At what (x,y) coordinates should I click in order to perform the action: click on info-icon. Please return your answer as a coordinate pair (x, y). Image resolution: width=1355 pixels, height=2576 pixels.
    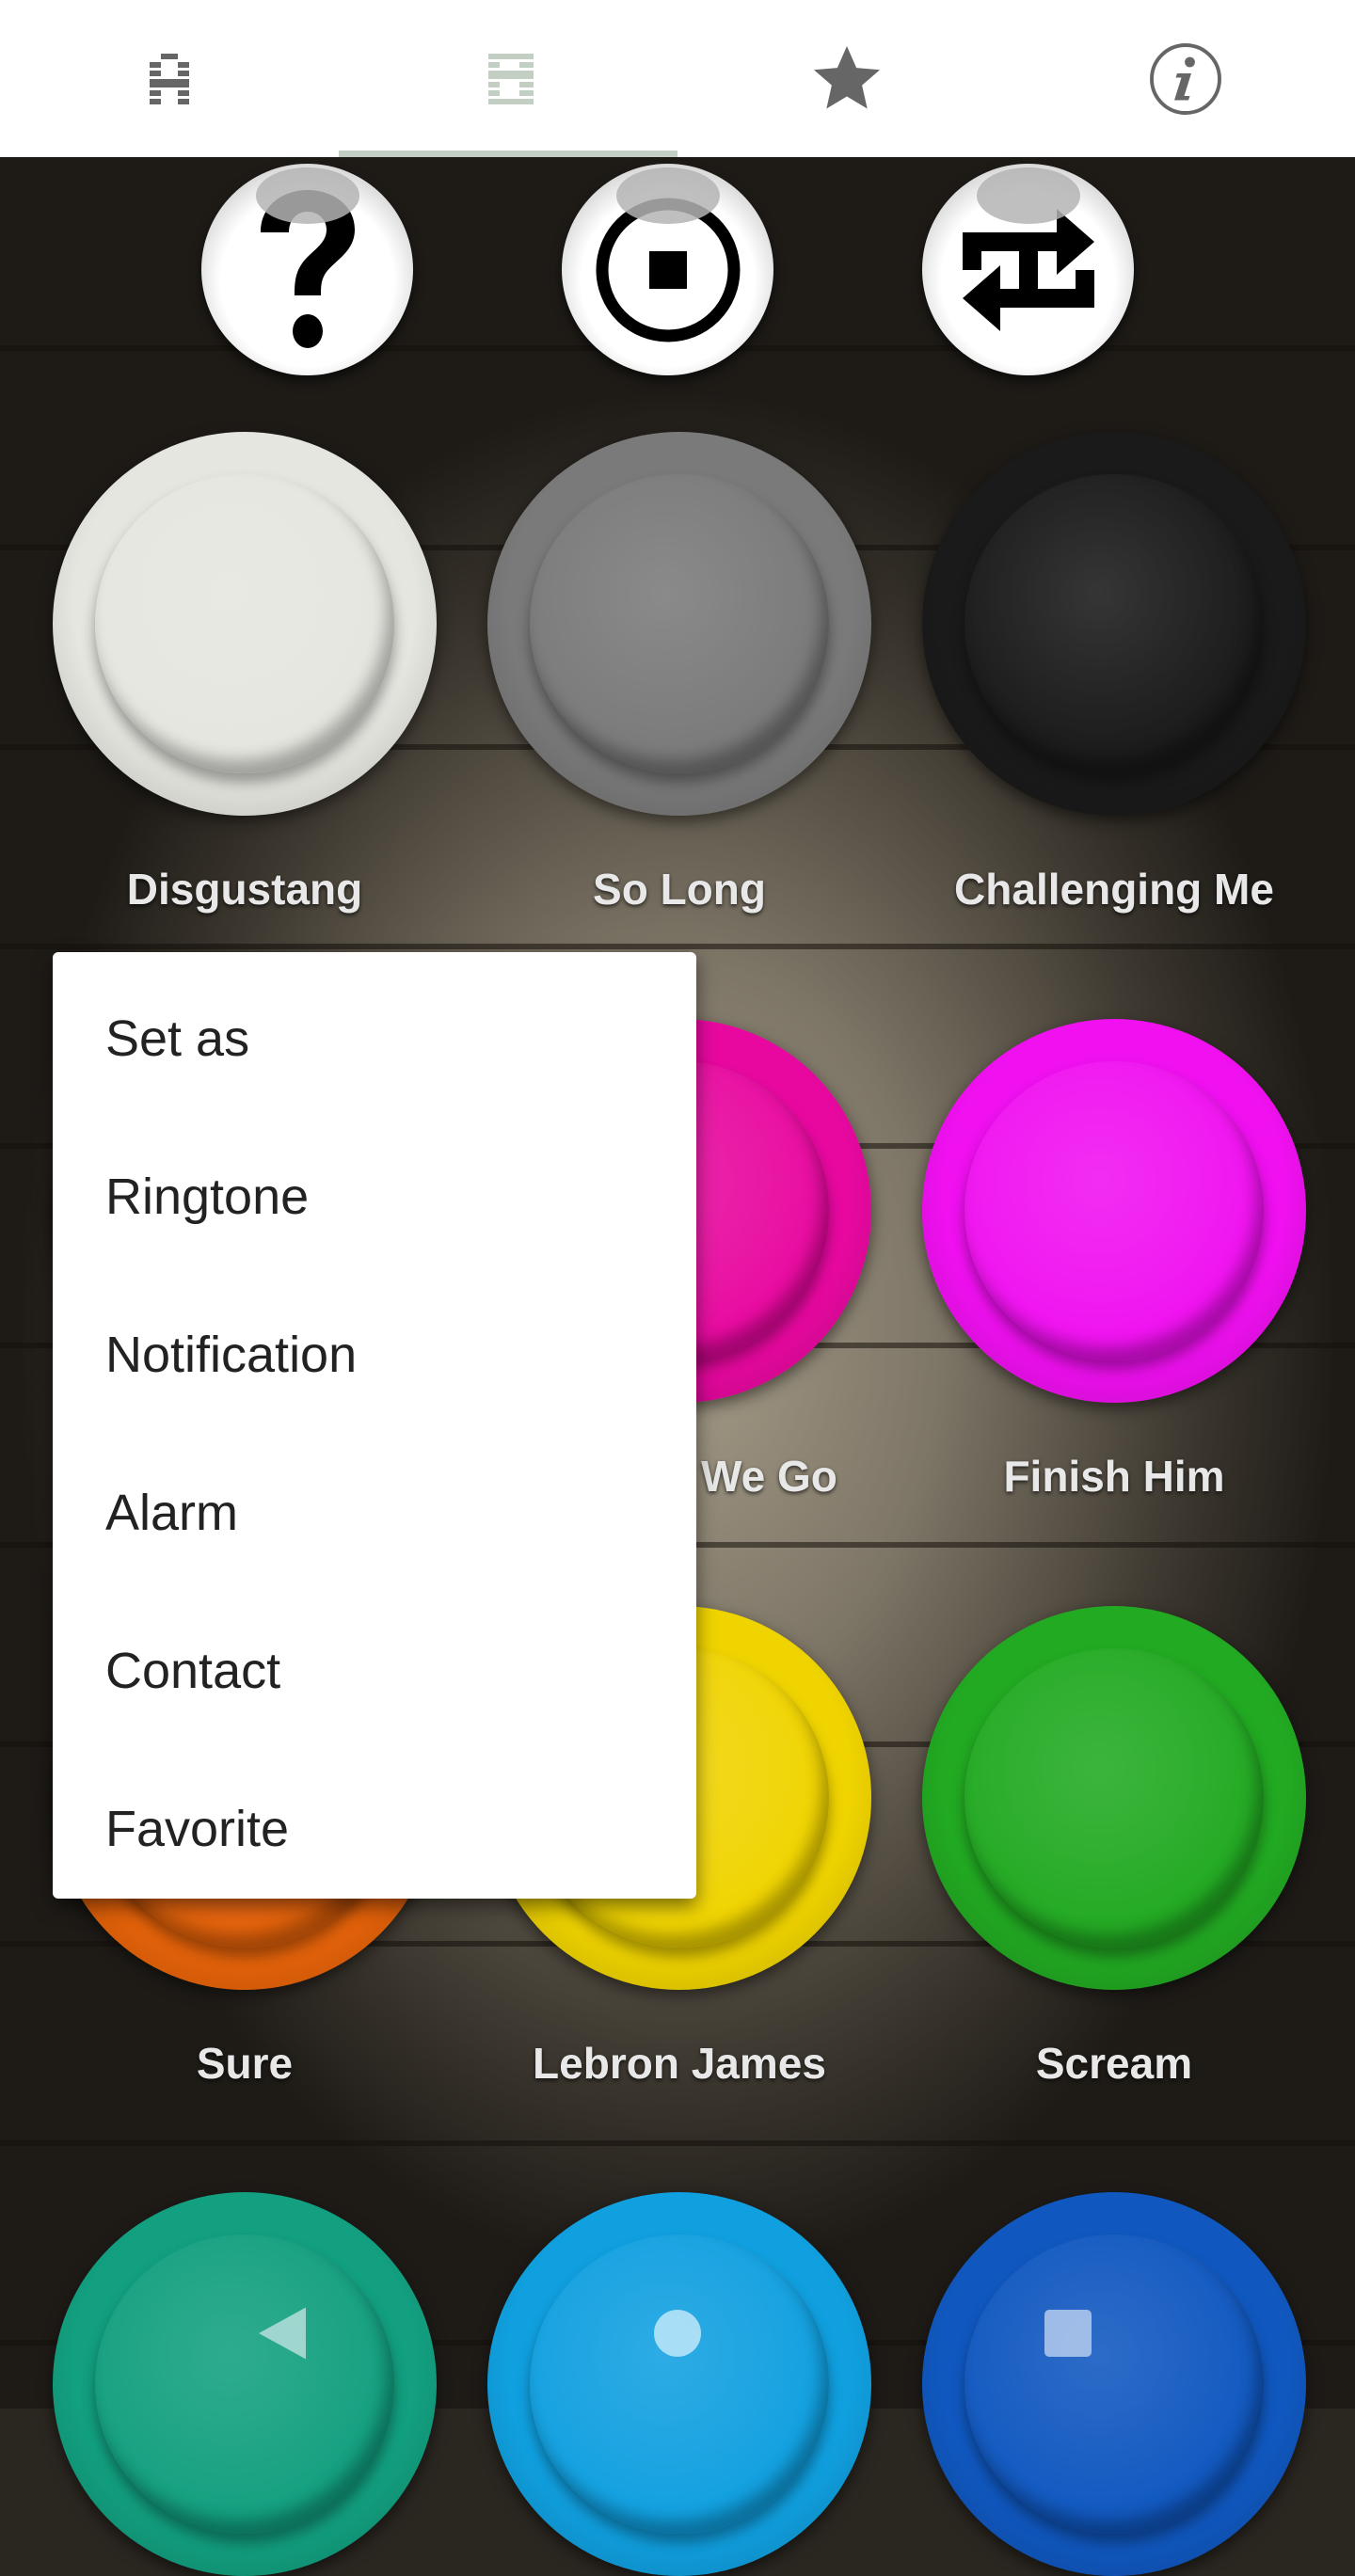
    Looking at the image, I should click on (1185, 78).